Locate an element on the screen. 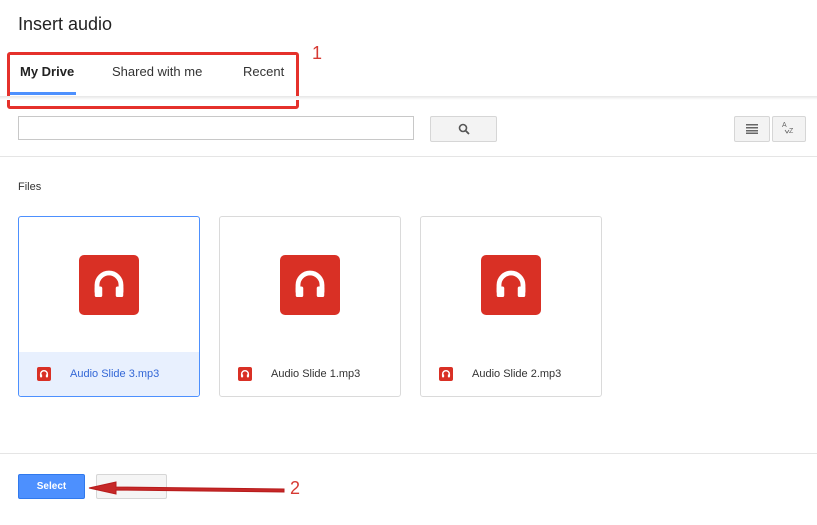  file-name: Audio Slide 1.mp3 is located at coordinates (316, 374).